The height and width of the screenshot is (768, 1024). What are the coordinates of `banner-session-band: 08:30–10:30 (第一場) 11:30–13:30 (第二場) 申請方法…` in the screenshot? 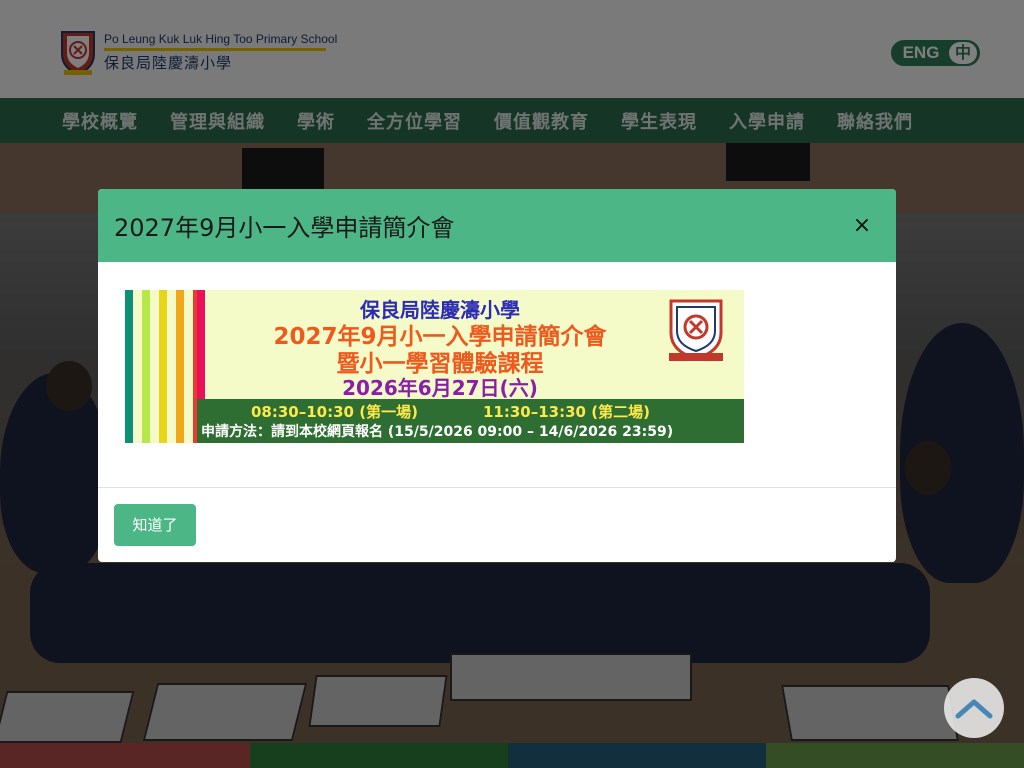 It's located at (470, 421).